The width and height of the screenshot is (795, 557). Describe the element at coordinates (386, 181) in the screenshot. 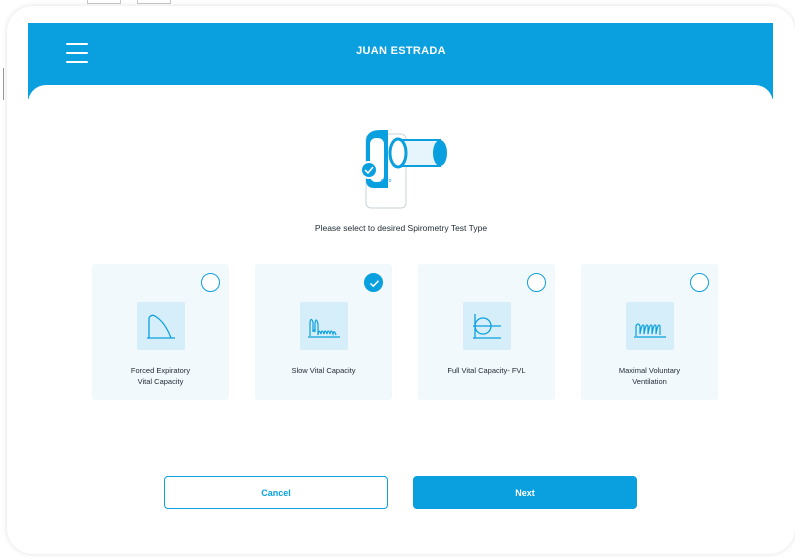

I see `device-brand-label: spiro` at that location.